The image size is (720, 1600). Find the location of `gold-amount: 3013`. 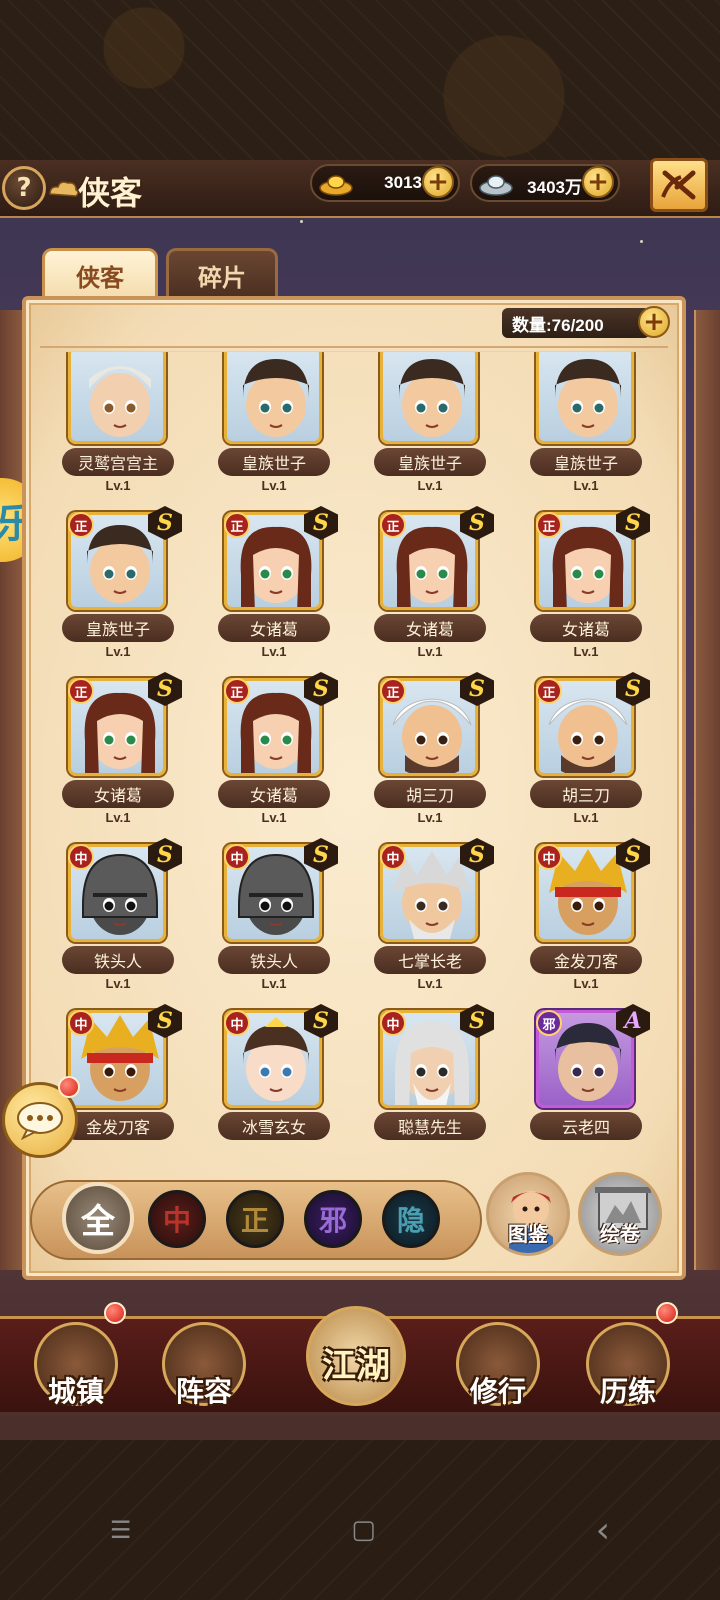

gold-amount: 3013 is located at coordinates (403, 182).